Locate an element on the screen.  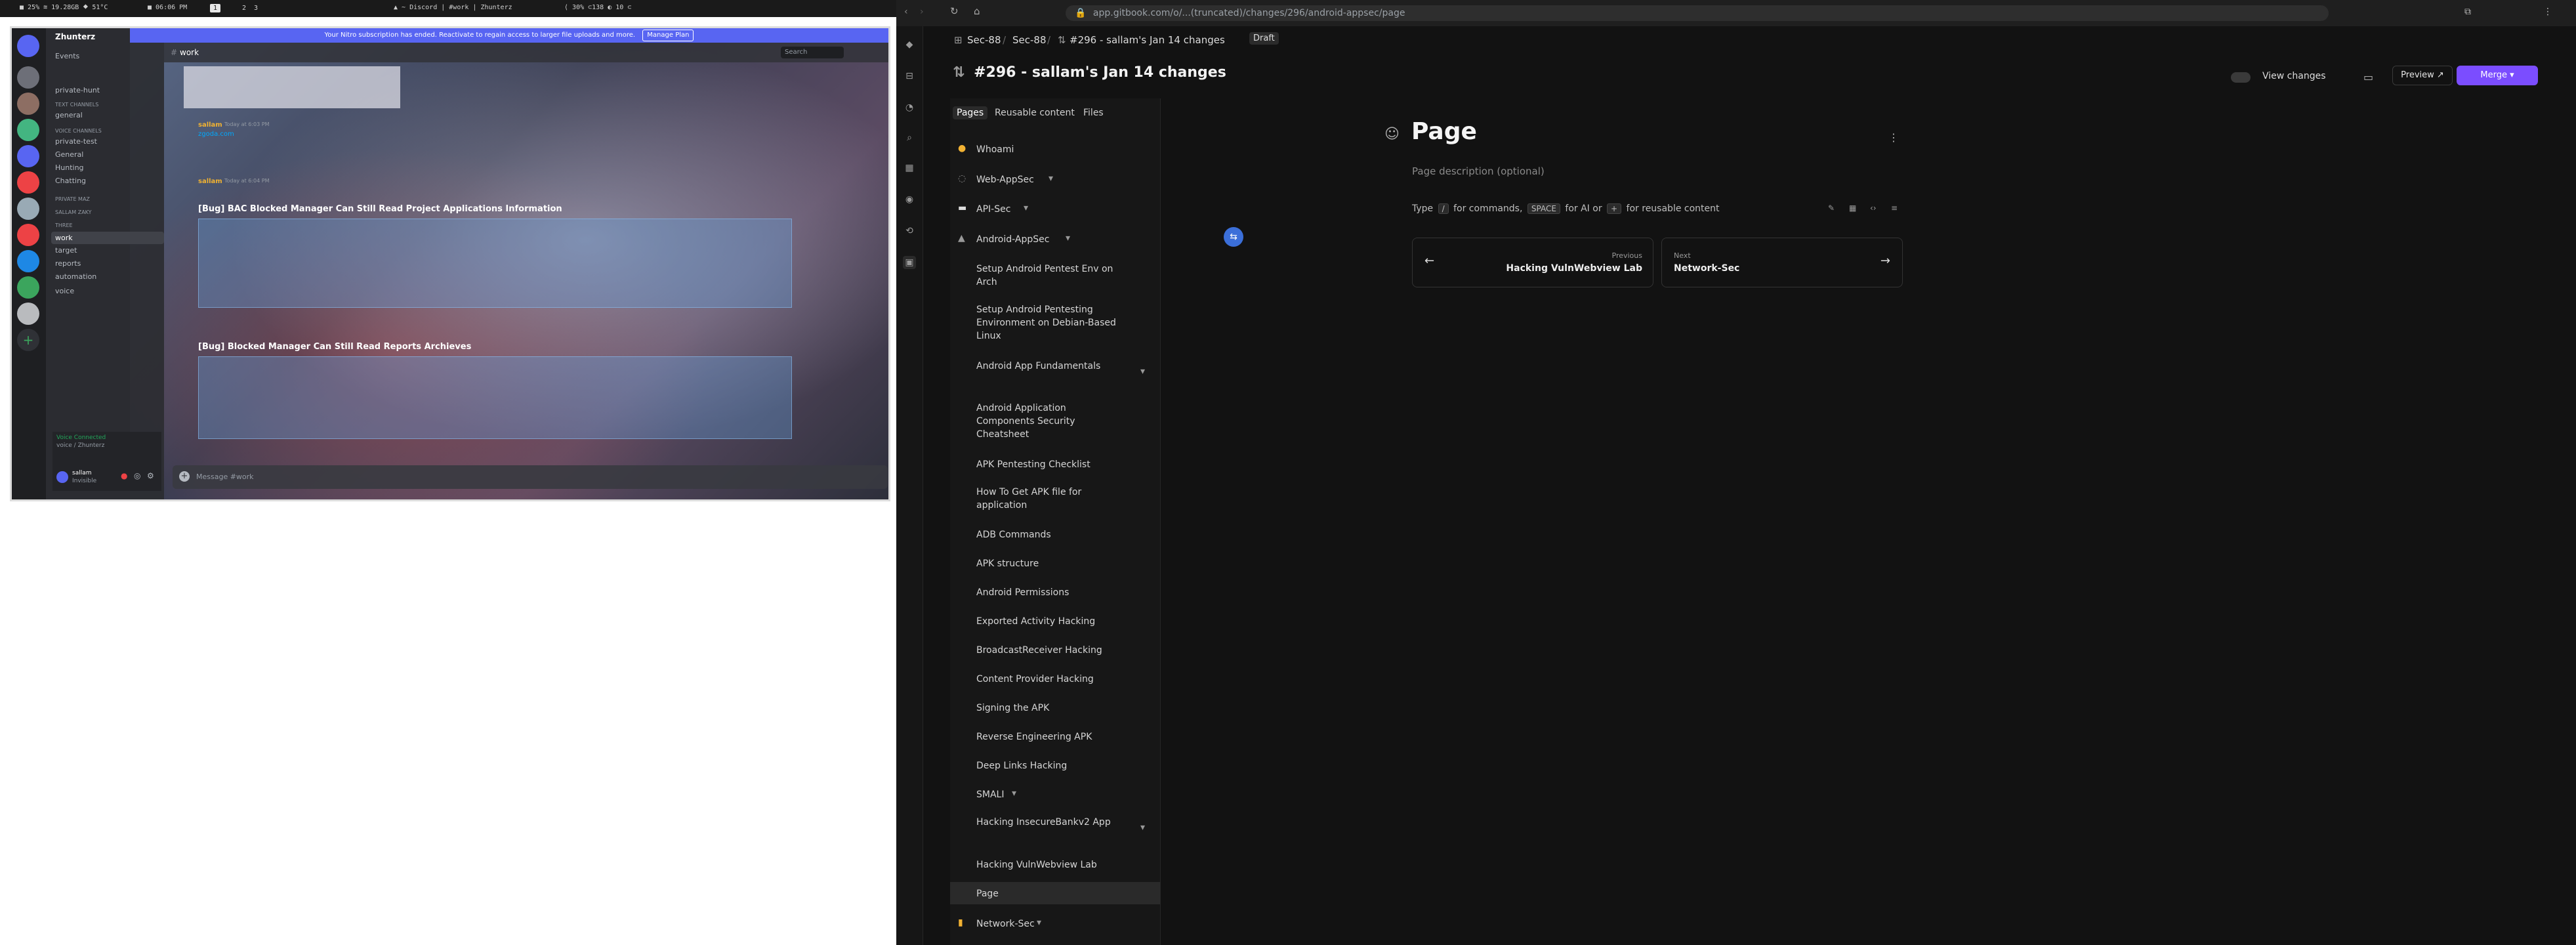
category-sallam: Sallam Zaky is located at coordinates (73, 212).